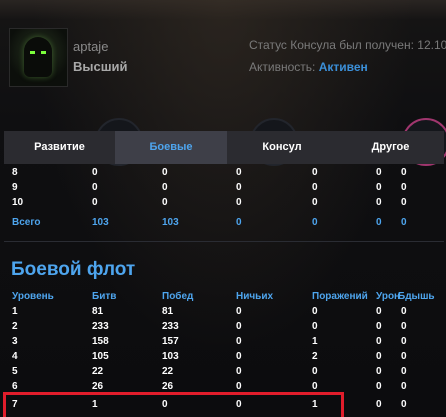  I want to click on tab-development: Развитие, so click(59, 147).